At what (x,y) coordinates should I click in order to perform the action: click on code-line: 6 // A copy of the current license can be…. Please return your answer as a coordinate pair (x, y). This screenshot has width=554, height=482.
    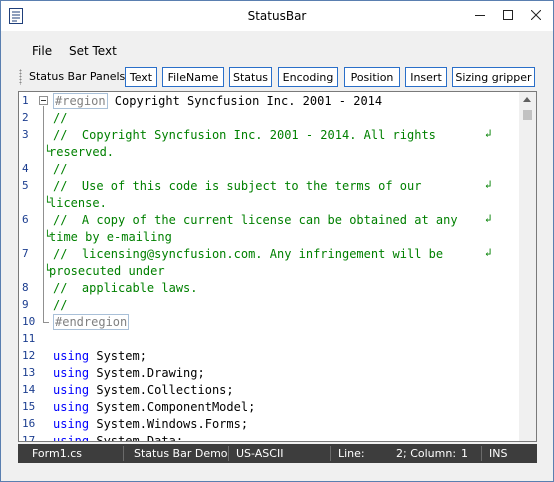
    Looking at the image, I should click on (269, 220).